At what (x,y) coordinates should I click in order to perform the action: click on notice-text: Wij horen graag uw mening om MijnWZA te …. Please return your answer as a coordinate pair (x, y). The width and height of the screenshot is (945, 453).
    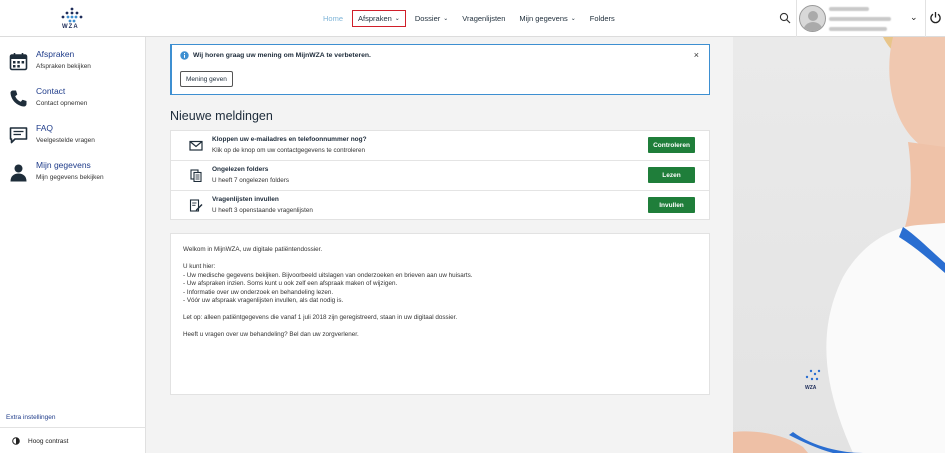
    Looking at the image, I should click on (282, 55).